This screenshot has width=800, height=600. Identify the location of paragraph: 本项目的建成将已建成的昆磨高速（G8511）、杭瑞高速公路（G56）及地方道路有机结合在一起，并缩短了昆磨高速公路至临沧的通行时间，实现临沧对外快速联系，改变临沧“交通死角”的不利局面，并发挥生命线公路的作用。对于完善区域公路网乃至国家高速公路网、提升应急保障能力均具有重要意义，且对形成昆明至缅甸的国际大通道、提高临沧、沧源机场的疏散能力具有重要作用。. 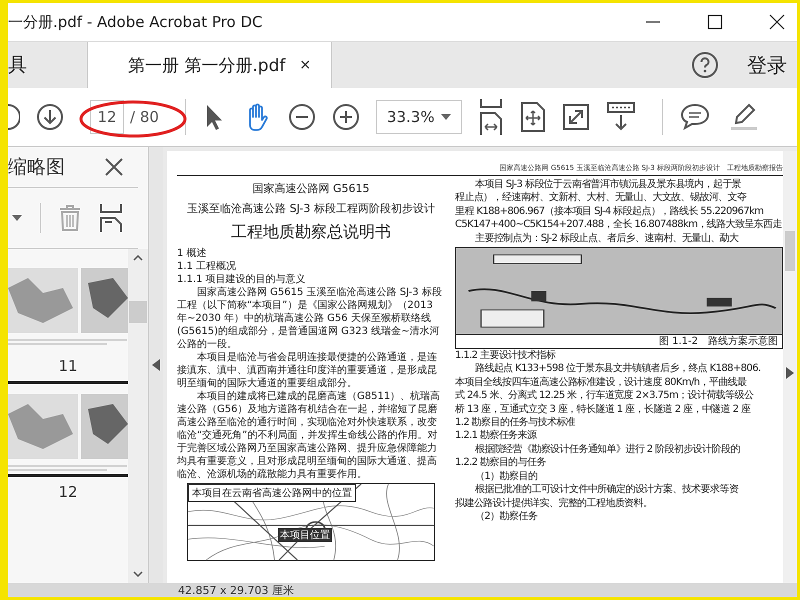
(309, 435).